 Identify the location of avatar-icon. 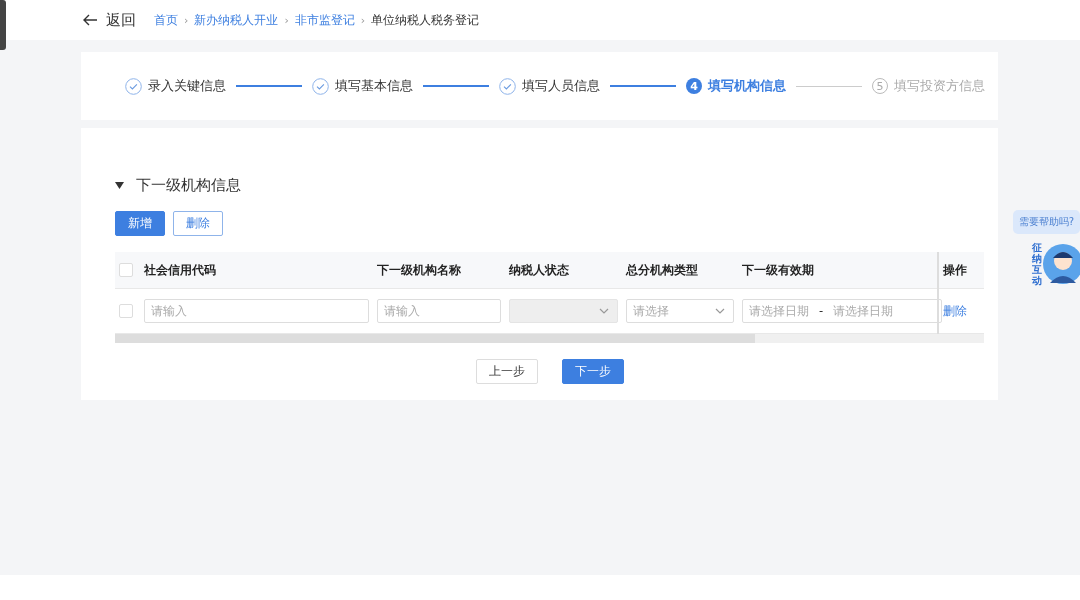
(1061, 264).